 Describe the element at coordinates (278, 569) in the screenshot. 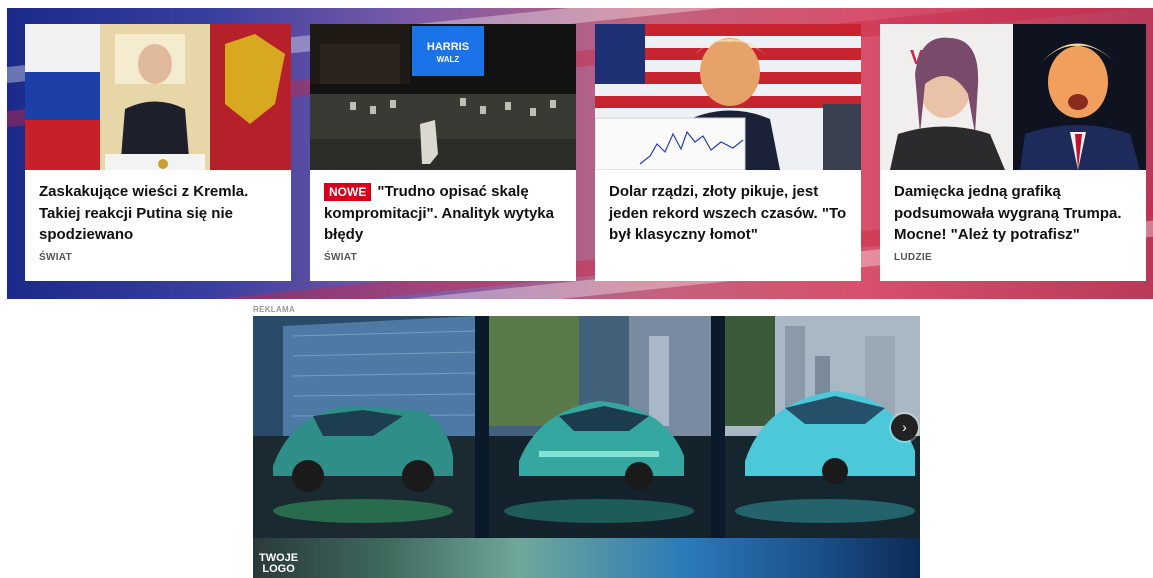

I see `ad-logo-line: LOGO` at that location.